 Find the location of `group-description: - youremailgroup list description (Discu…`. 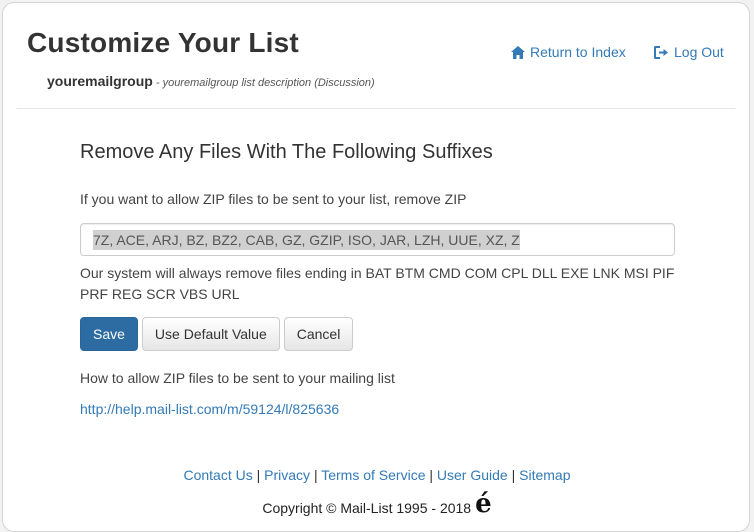

group-description: - youremailgroup list description (Discu… is located at coordinates (263, 83).